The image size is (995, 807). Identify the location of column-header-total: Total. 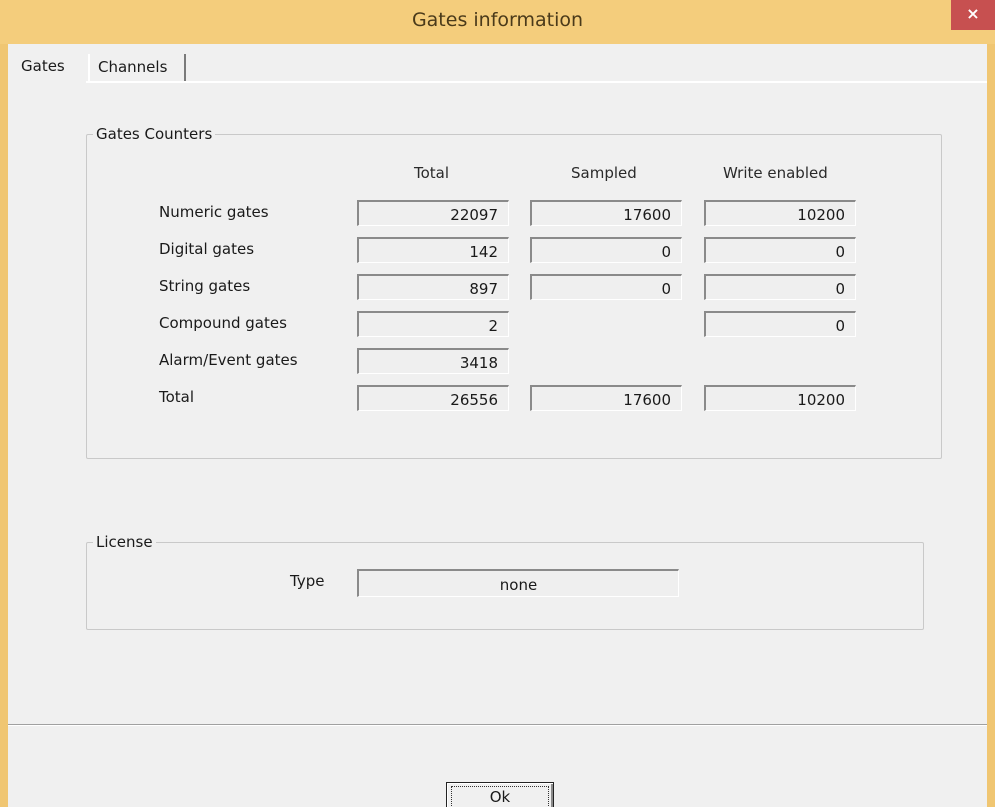
(432, 173).